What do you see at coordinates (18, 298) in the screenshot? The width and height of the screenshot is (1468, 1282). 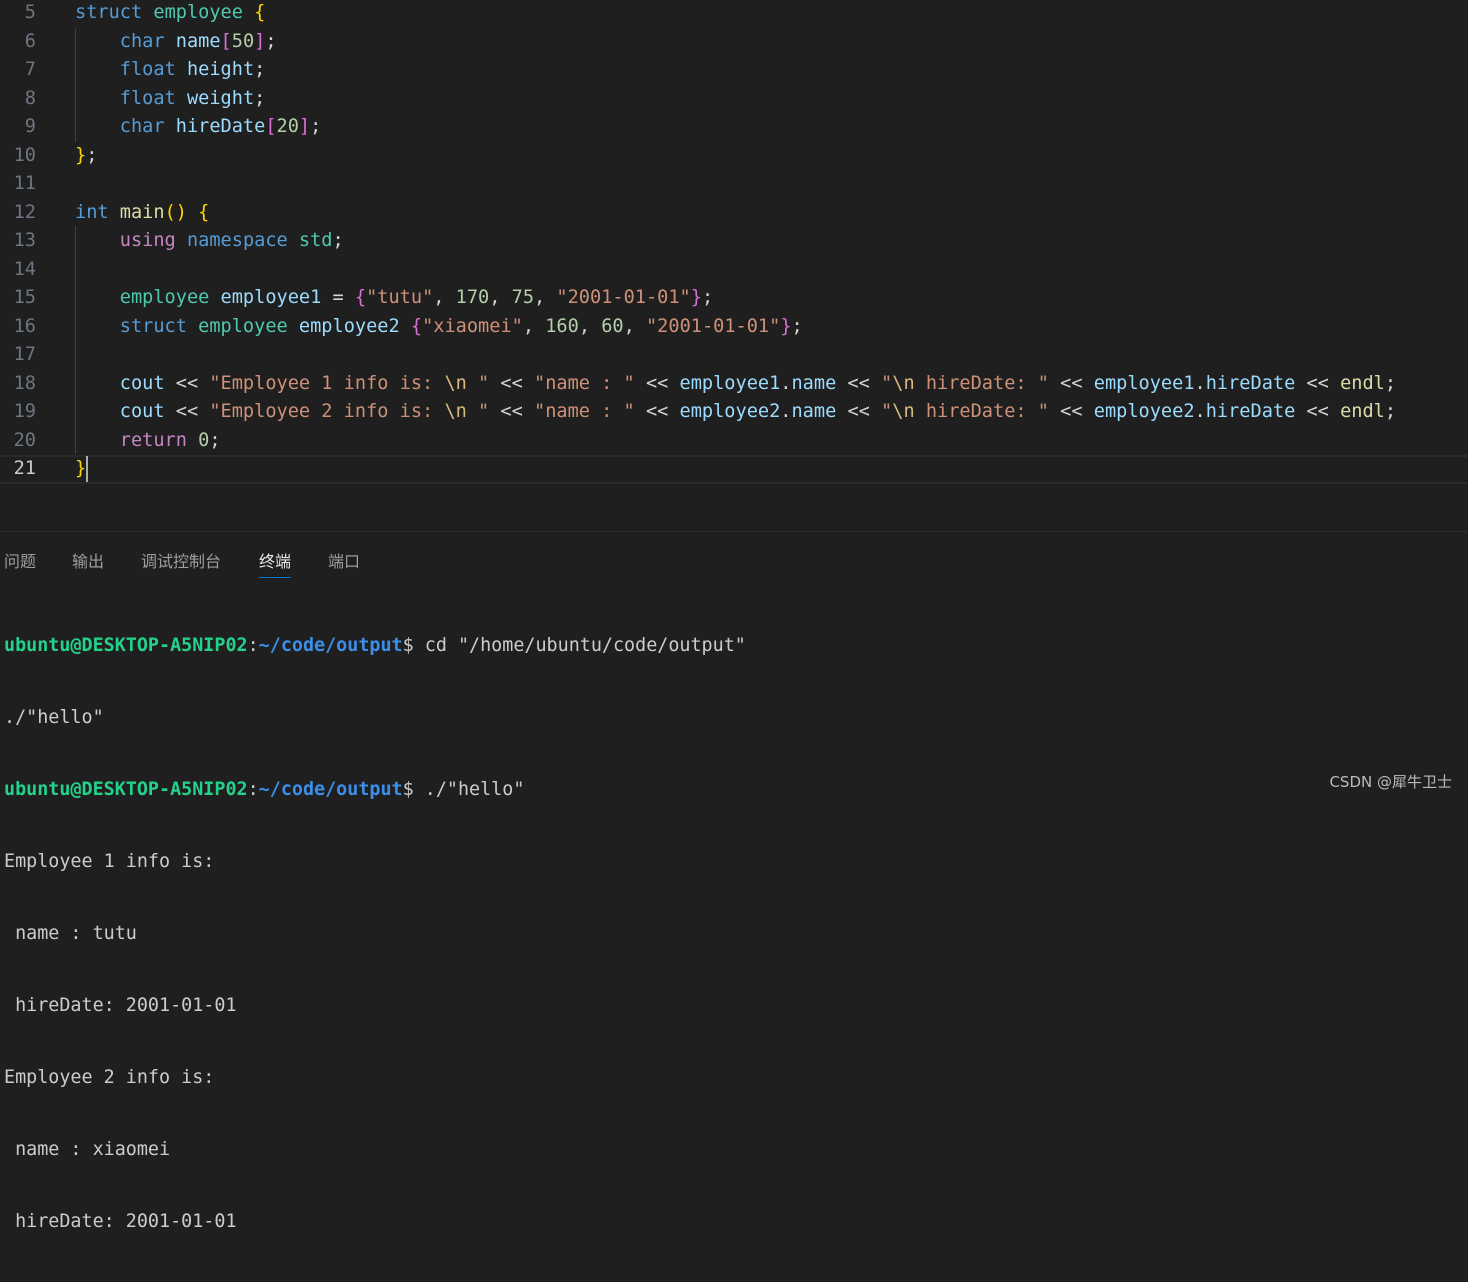 I see `line-number: 15` at bounding box center [18, 298].